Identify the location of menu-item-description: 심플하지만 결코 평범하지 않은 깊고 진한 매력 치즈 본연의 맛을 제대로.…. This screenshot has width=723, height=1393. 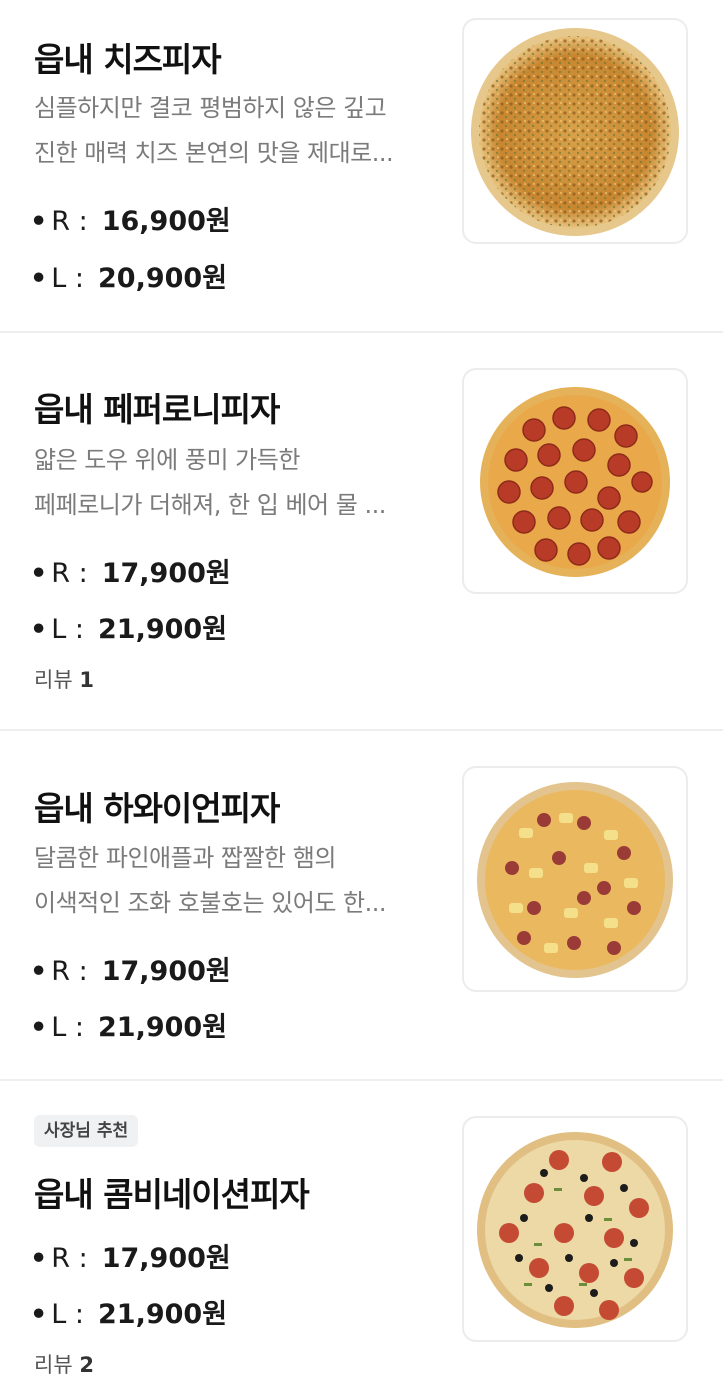
(214, 130).